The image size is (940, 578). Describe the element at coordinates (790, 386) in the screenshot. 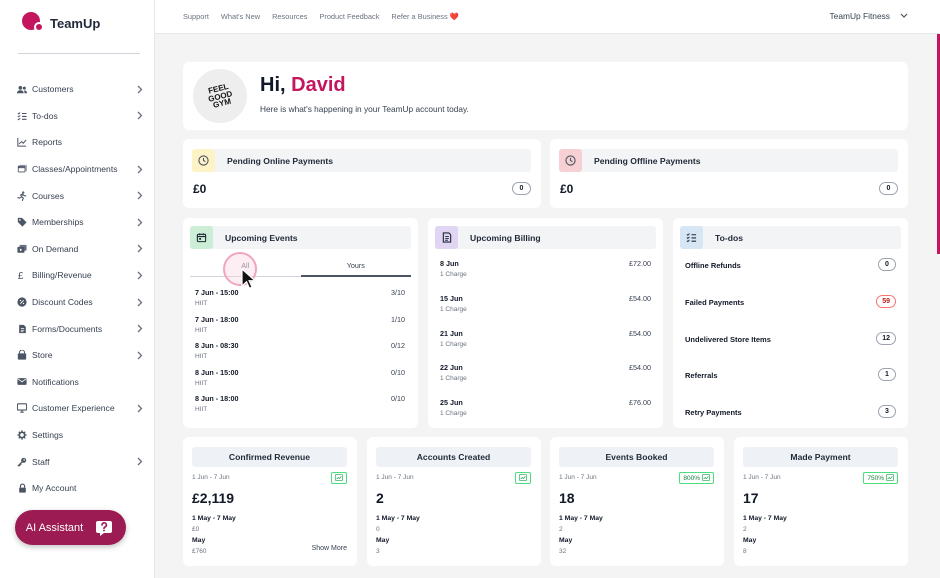

I see `todo-item: Referrals 1` at that location.